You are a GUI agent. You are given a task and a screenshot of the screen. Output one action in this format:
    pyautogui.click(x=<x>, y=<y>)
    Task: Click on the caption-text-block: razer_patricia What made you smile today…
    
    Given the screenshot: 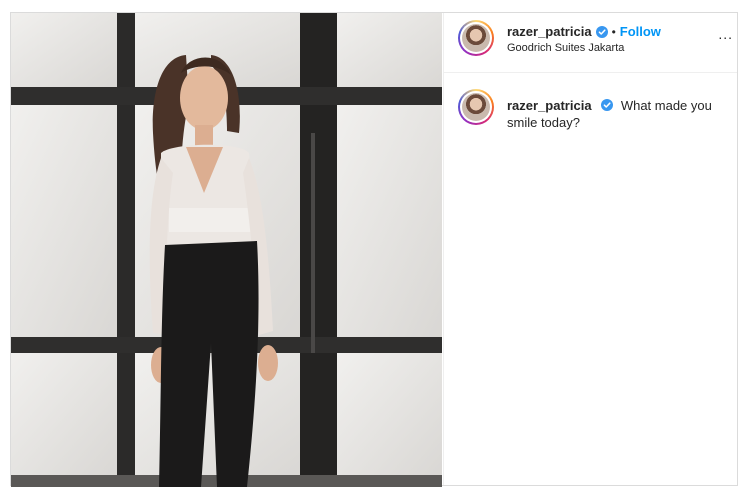 What is the action you would take?
    pyautogui.click(x=612, y=114)
    